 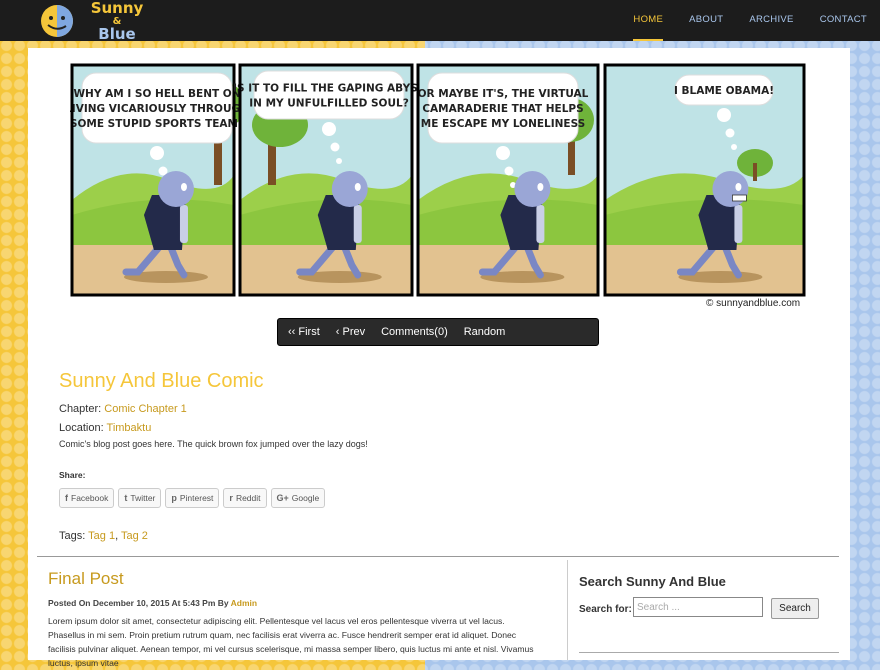 I want to click on section-divider, so click(x=438, y=556).